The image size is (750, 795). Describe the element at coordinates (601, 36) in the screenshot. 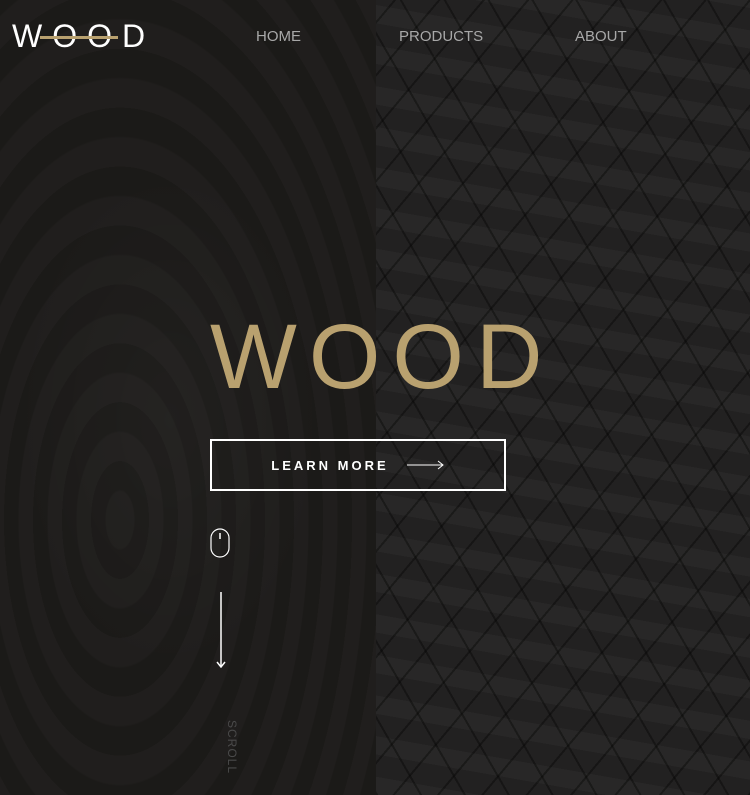

I see `nav-about-link: ABOUT` at that location.